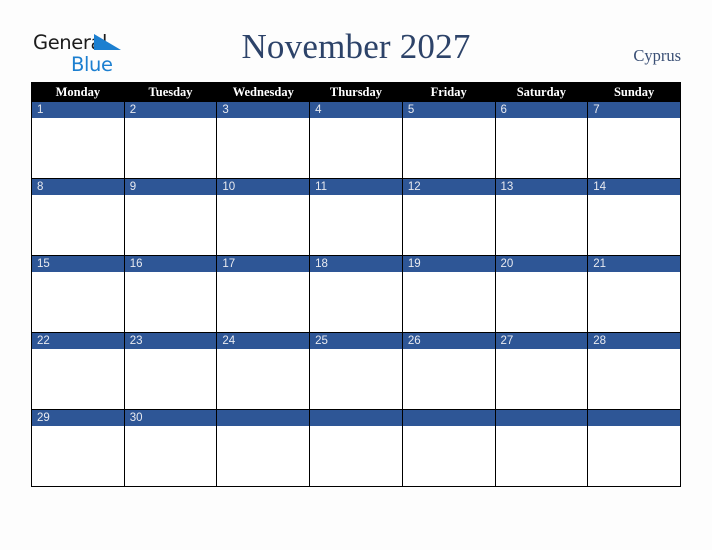 The image size is (712, 550). I want to click on calendar-day-cell: 5, so click(448, 140).